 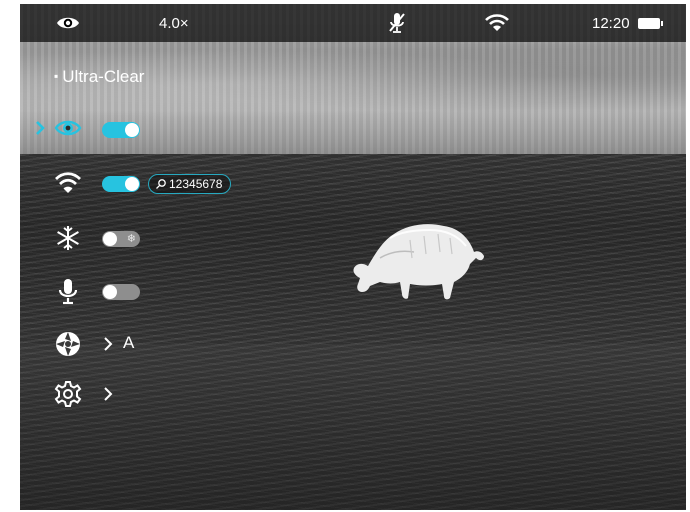 What do you see at coordinates (108, 394) in the screenshot?
I see `settings-chevron-icon` at bounding box center [108, 394].